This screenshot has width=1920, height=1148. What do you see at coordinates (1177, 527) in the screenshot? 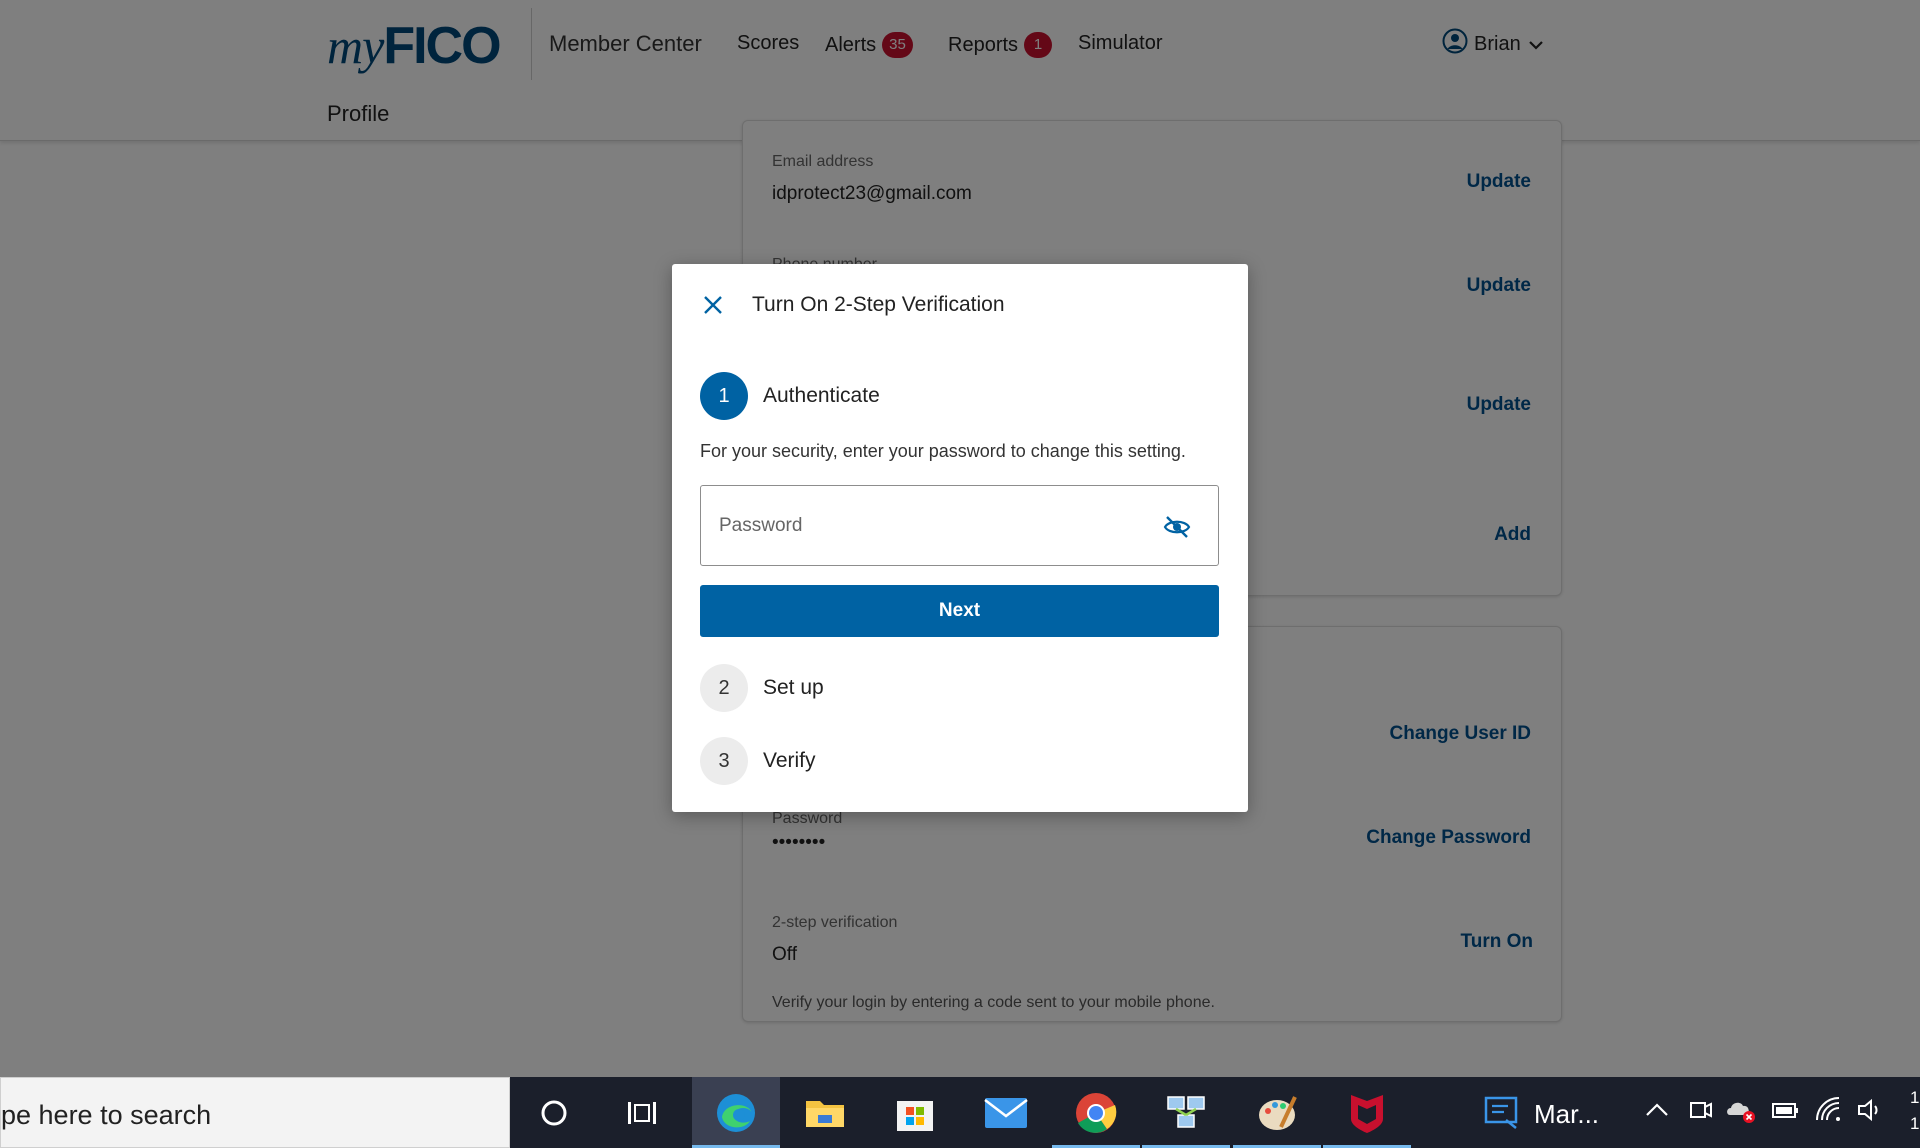
I see `eye-slash-icon` at bounding box center [1177, 527].